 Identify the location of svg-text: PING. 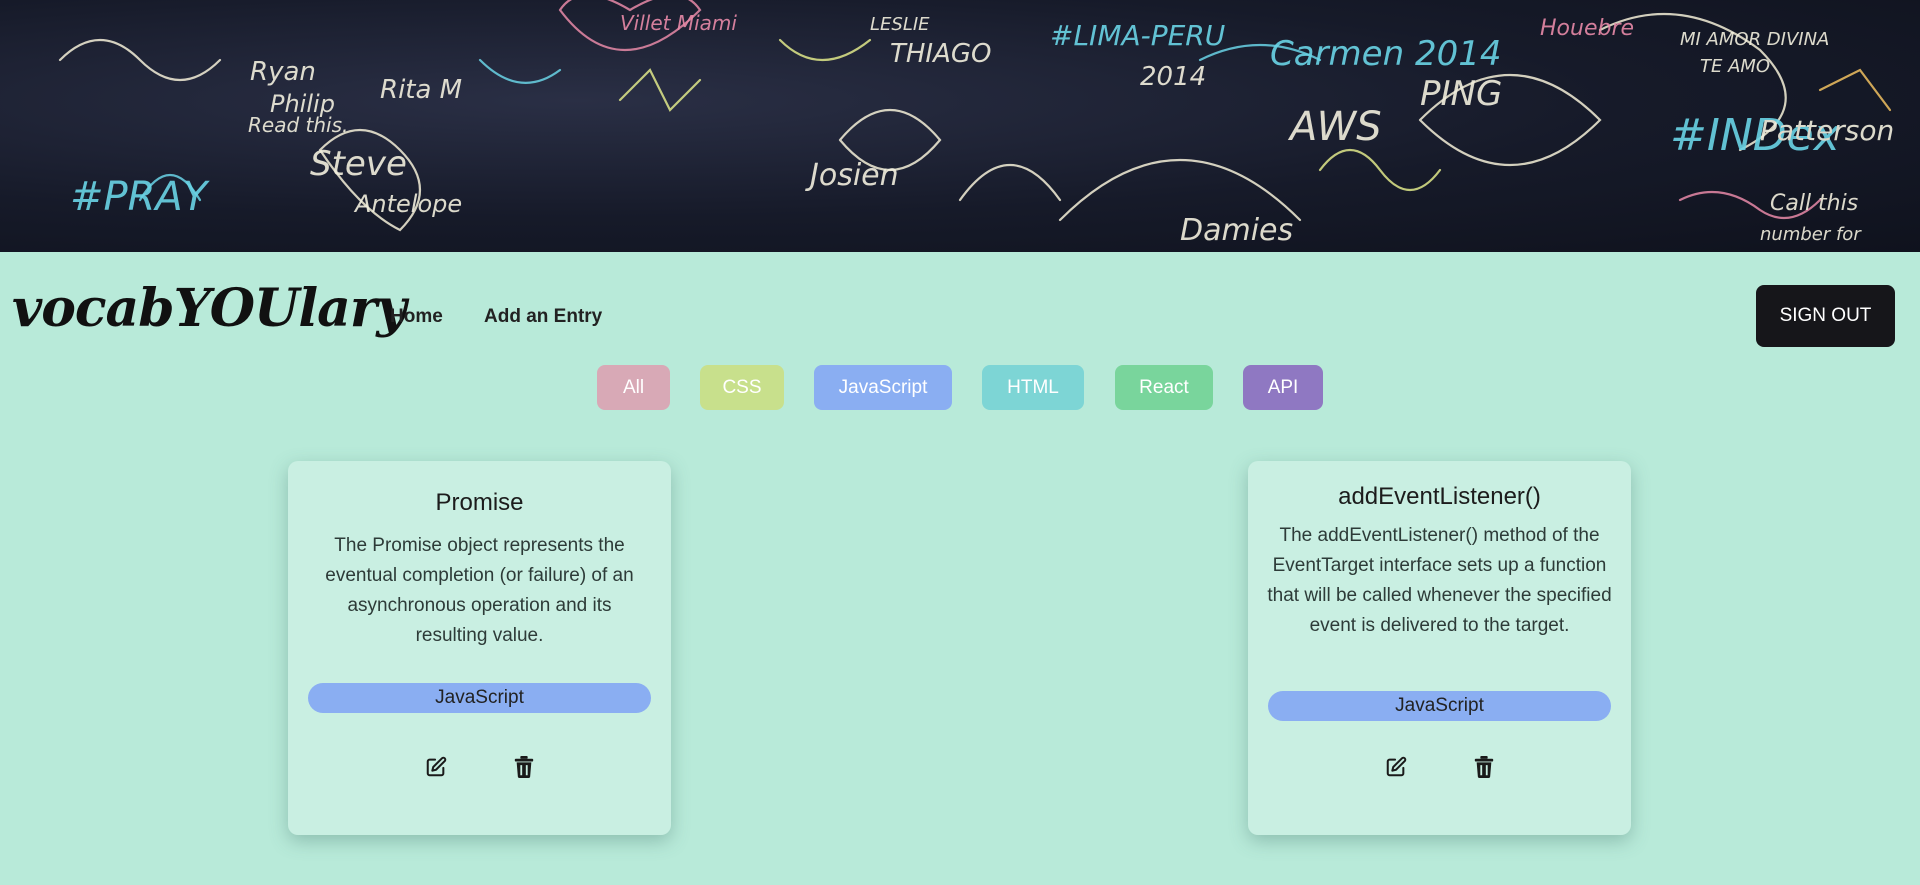
(1461, 94).